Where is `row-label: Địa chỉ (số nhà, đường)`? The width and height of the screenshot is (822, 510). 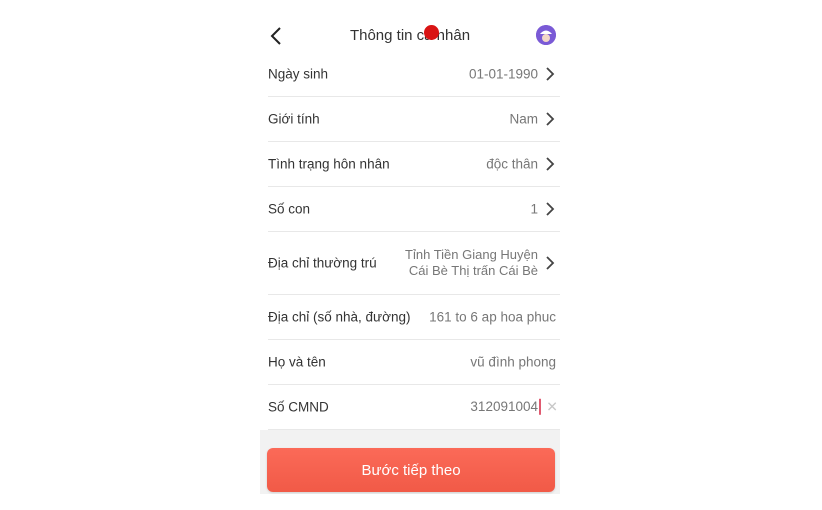 row-label: Địa chỉ (số nhà, đường) is located at coordinates (339, 317).